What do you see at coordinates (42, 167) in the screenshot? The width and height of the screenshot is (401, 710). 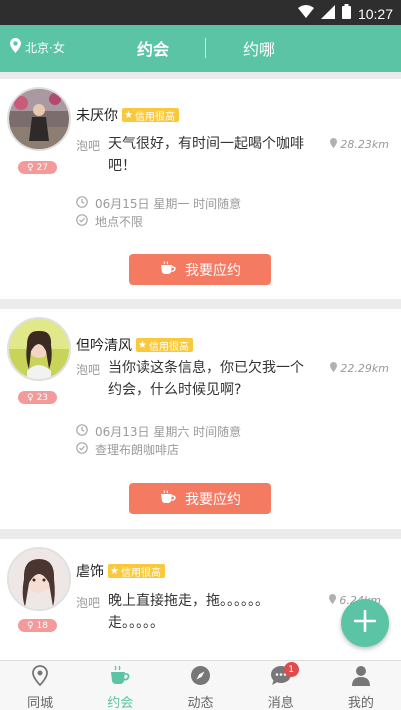 I see `age-value: 27` at bounding box center [42, 167].